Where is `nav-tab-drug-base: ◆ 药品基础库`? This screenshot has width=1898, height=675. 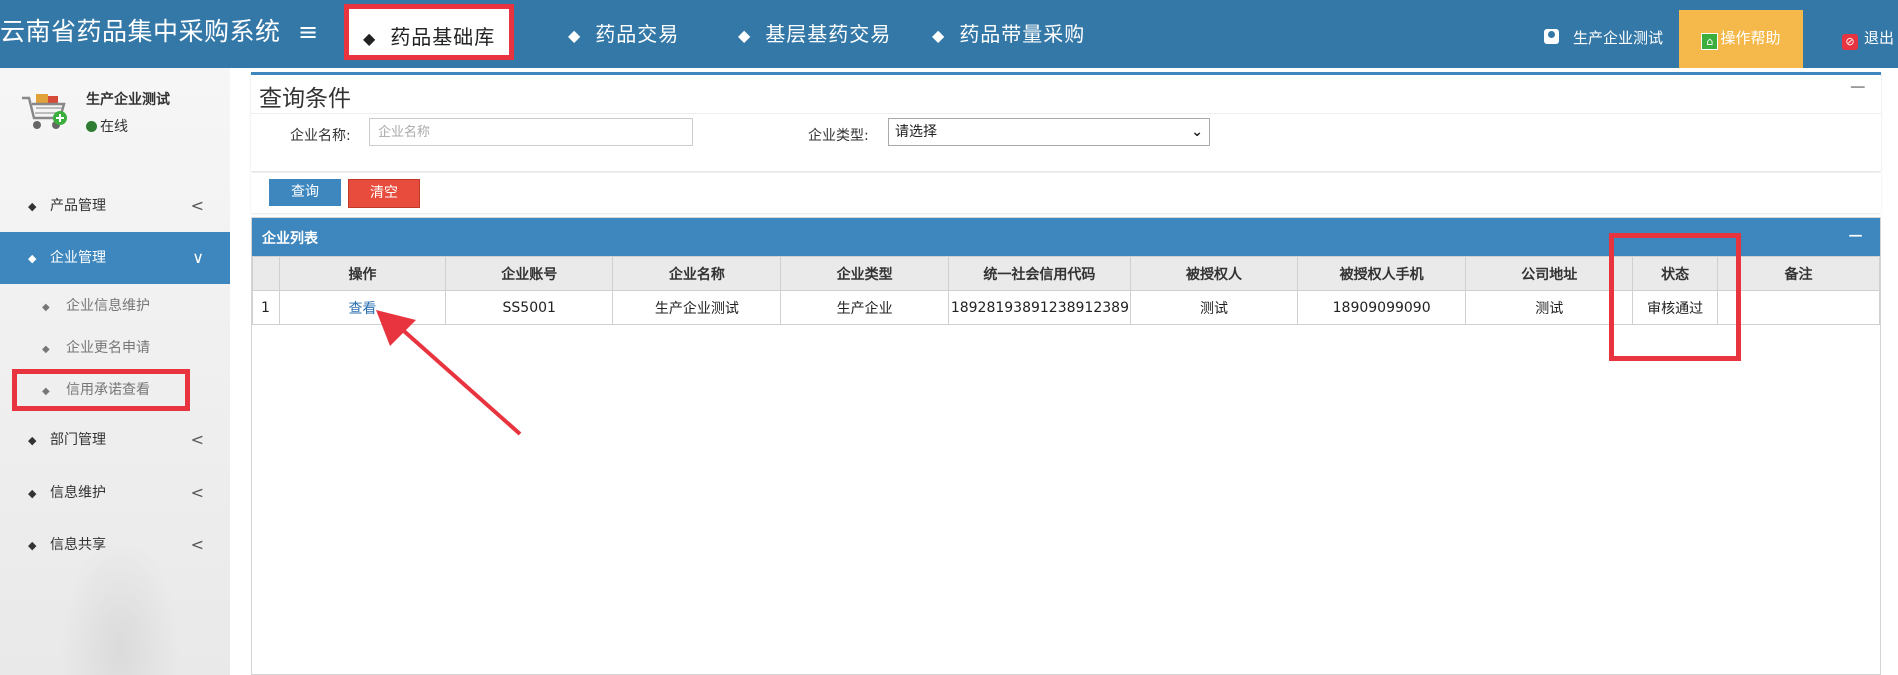
nav-tab-drug-base: ◆ 药品基础库 is located at coordinates (429, 32).